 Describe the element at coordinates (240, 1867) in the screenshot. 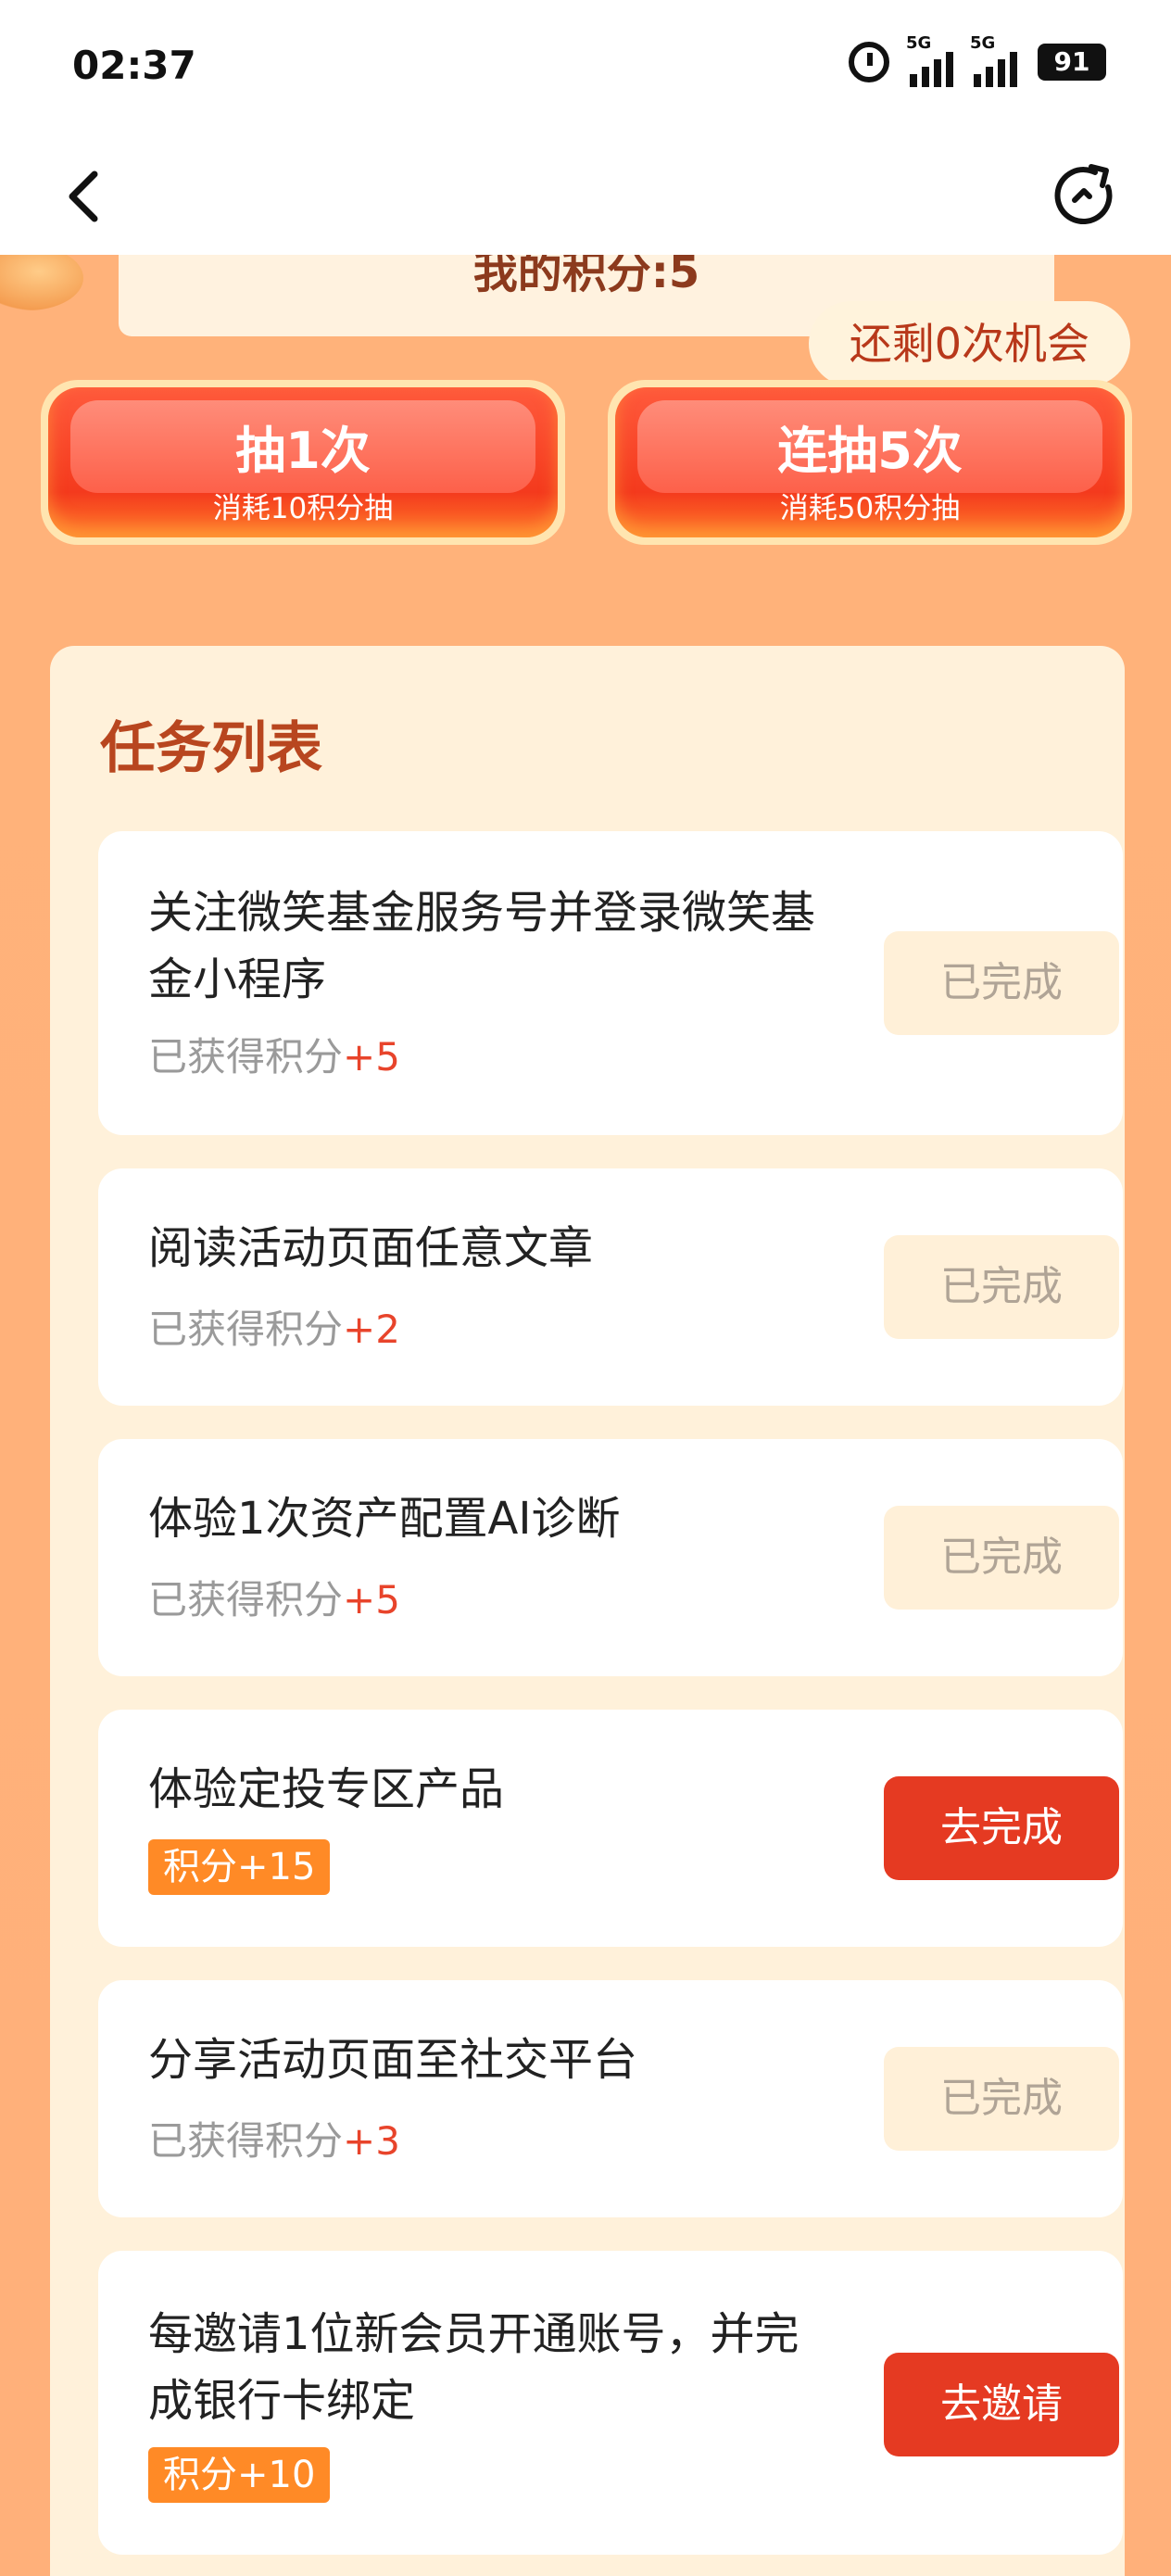

I see `points-tag: 积分+15` at that location.